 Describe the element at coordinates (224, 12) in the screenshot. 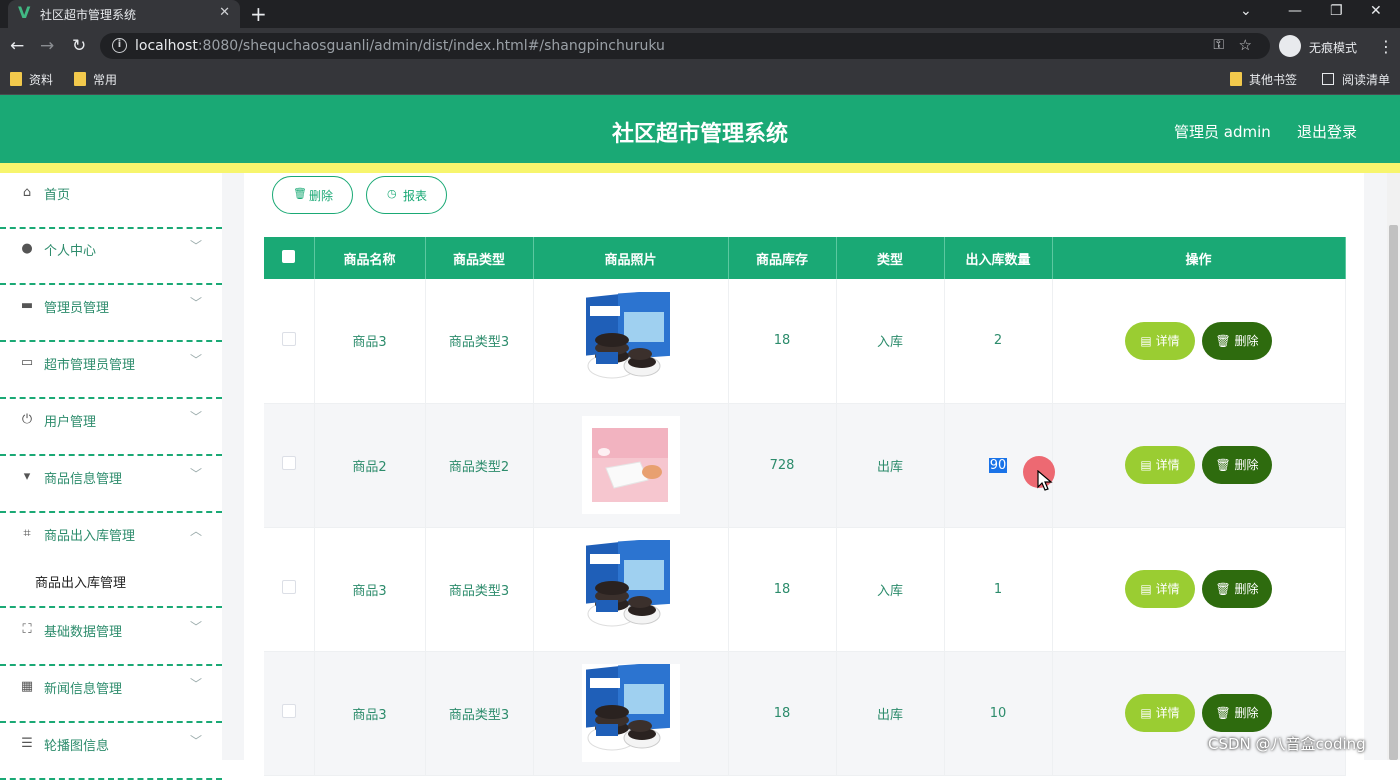

I see `tab-close-icon: ✕` at that location.